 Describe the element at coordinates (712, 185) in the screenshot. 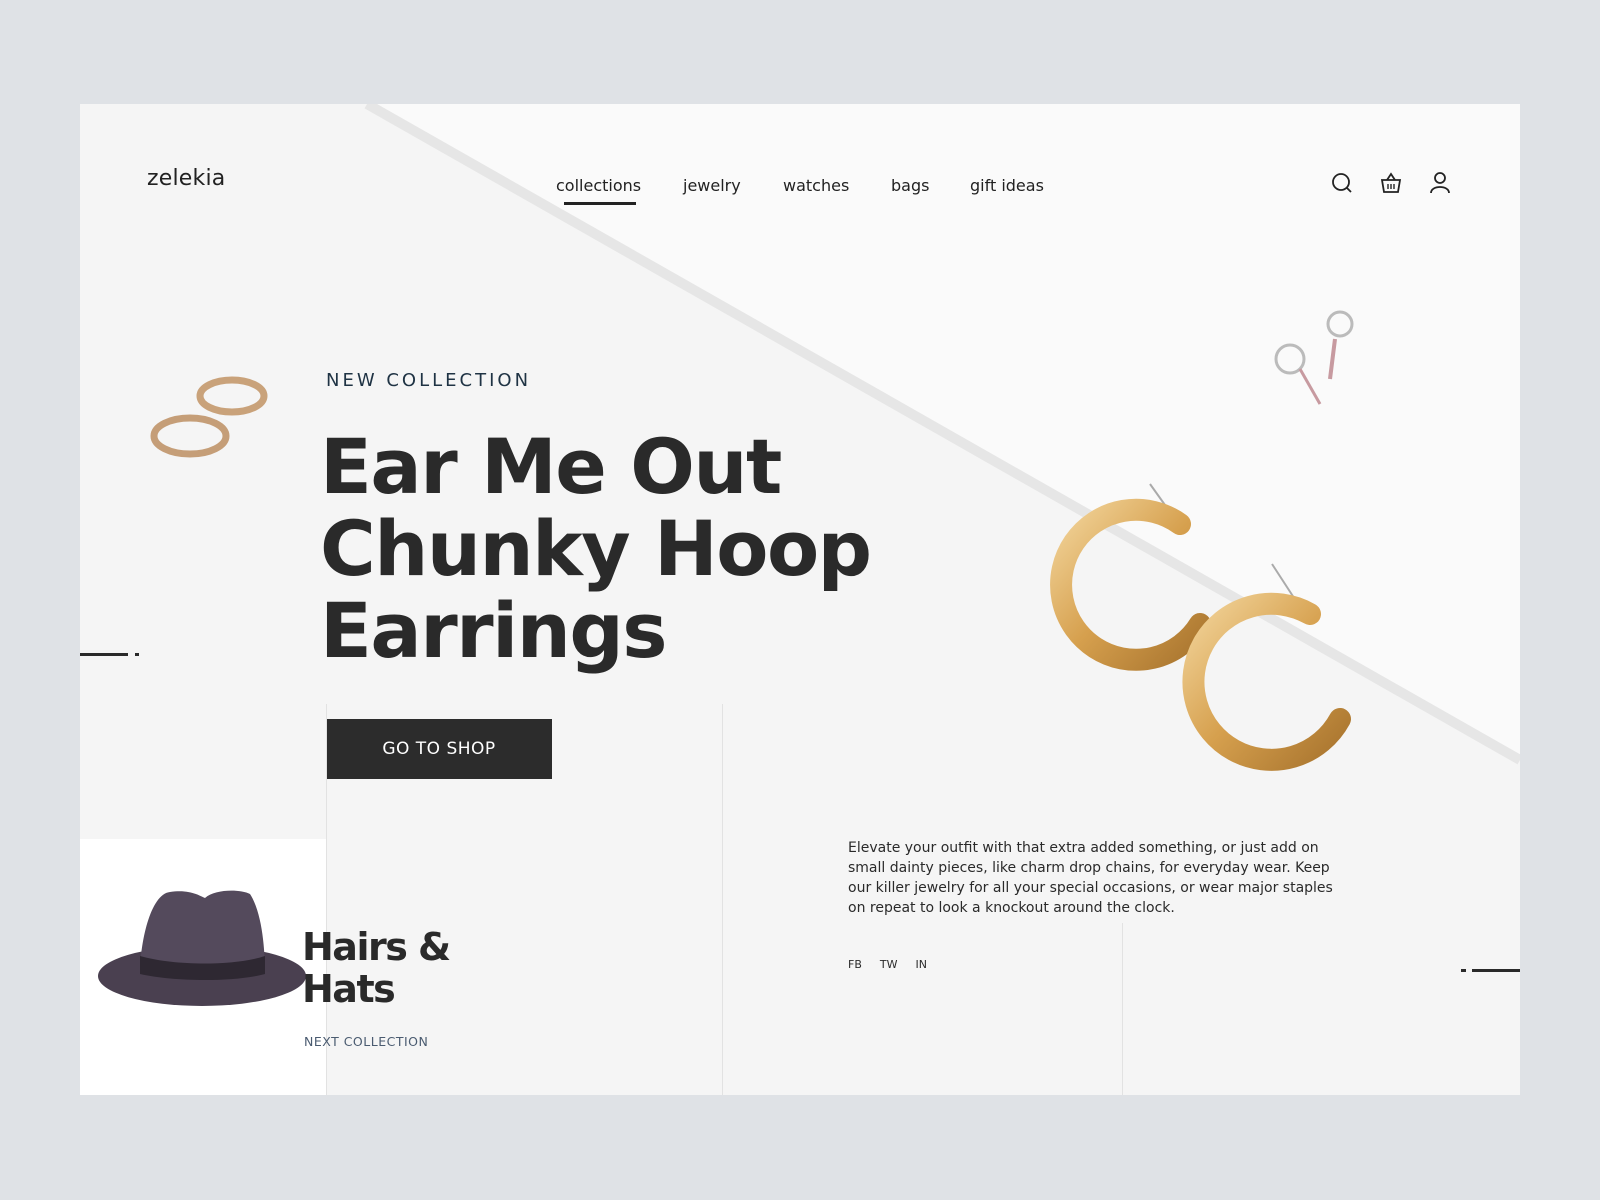

I see `nav-item-jewelry: jewelry` at that location.